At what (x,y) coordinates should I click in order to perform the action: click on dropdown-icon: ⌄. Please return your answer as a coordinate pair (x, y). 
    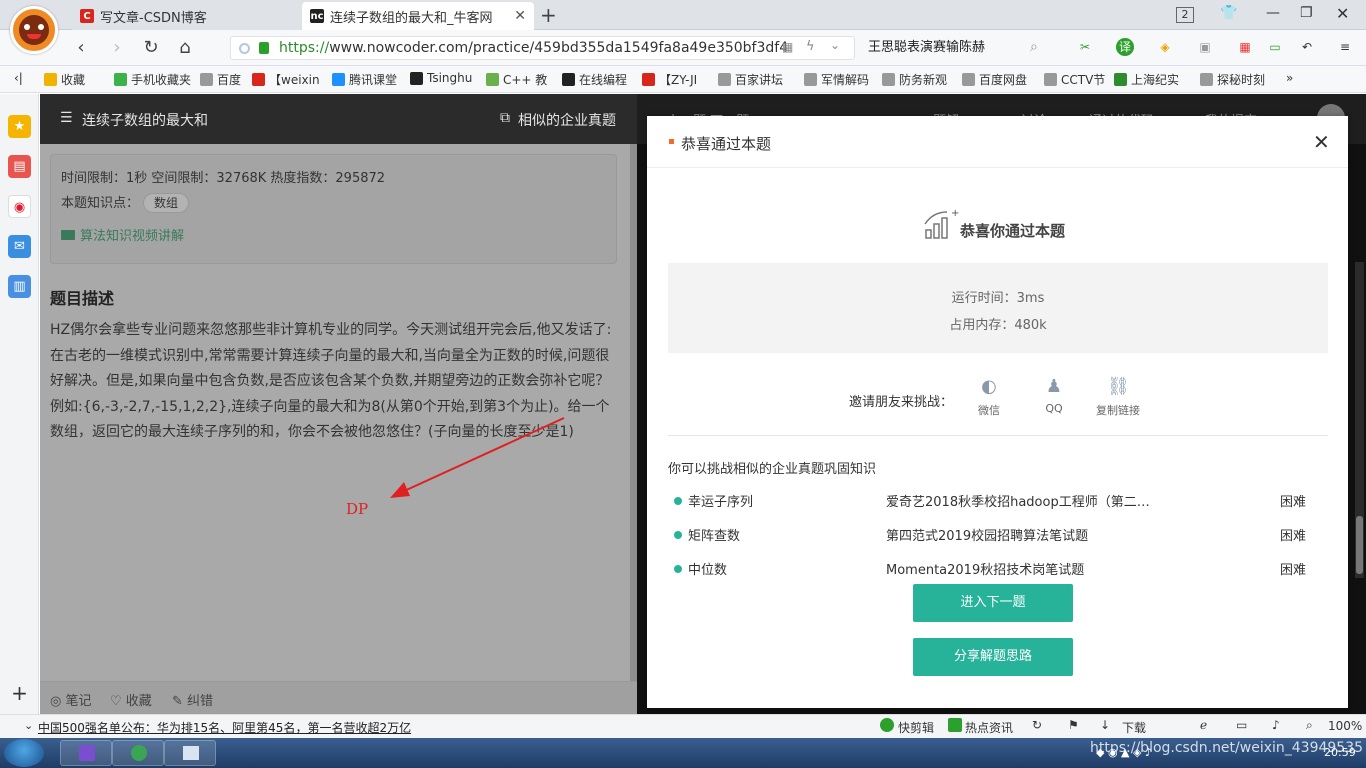
    Looking at the image, I should click on (835, 45).